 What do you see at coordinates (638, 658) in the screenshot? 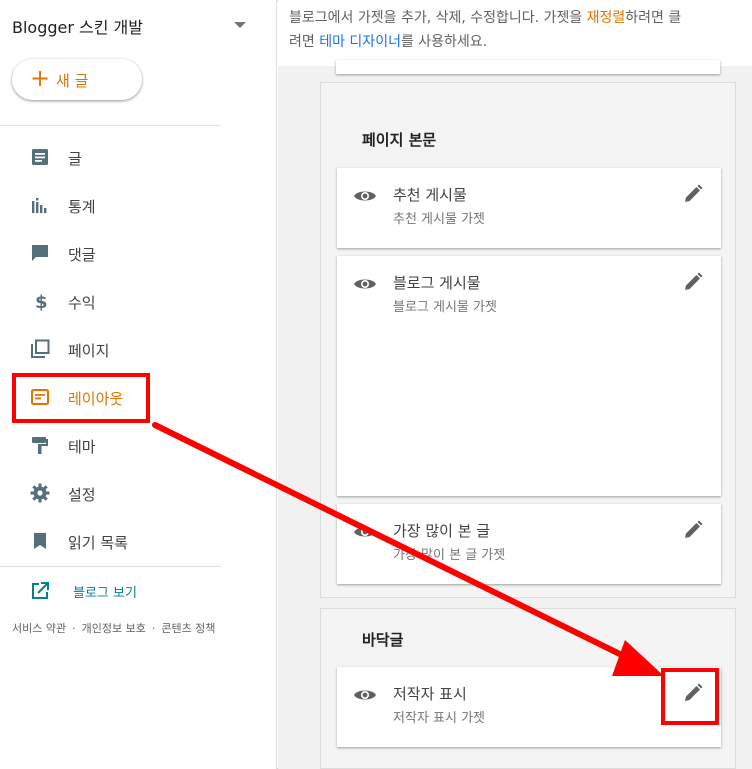
I see `arrow-head` at bounding box center [638, 658].